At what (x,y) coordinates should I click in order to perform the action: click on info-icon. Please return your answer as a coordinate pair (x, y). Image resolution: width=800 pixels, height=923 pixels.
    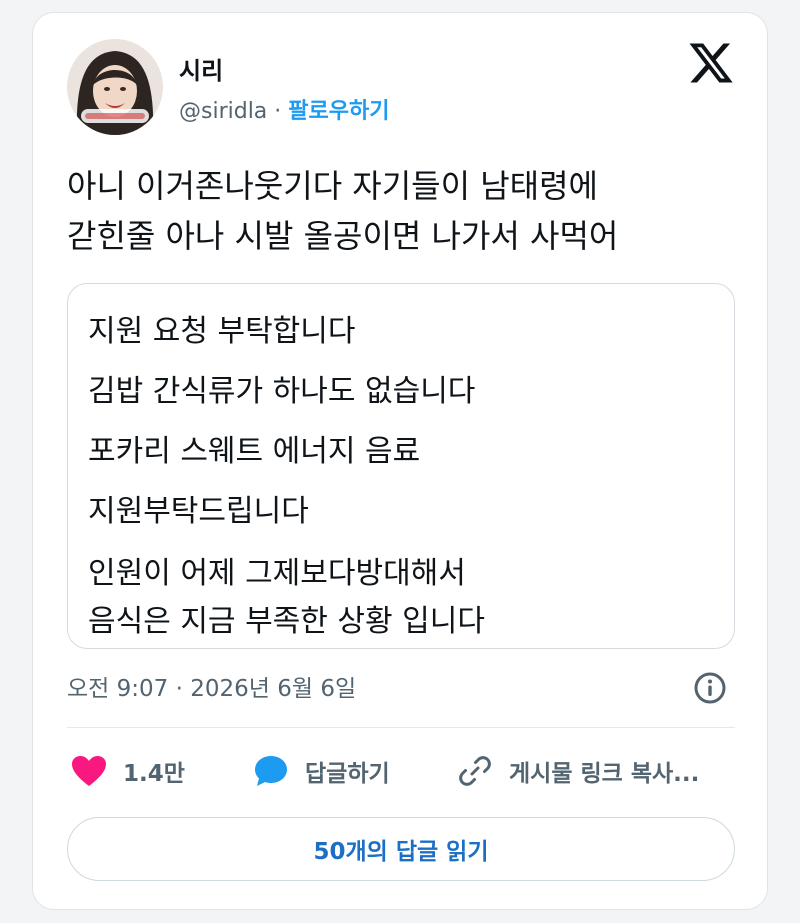
    Looking at the image, I should click on (710, 688).